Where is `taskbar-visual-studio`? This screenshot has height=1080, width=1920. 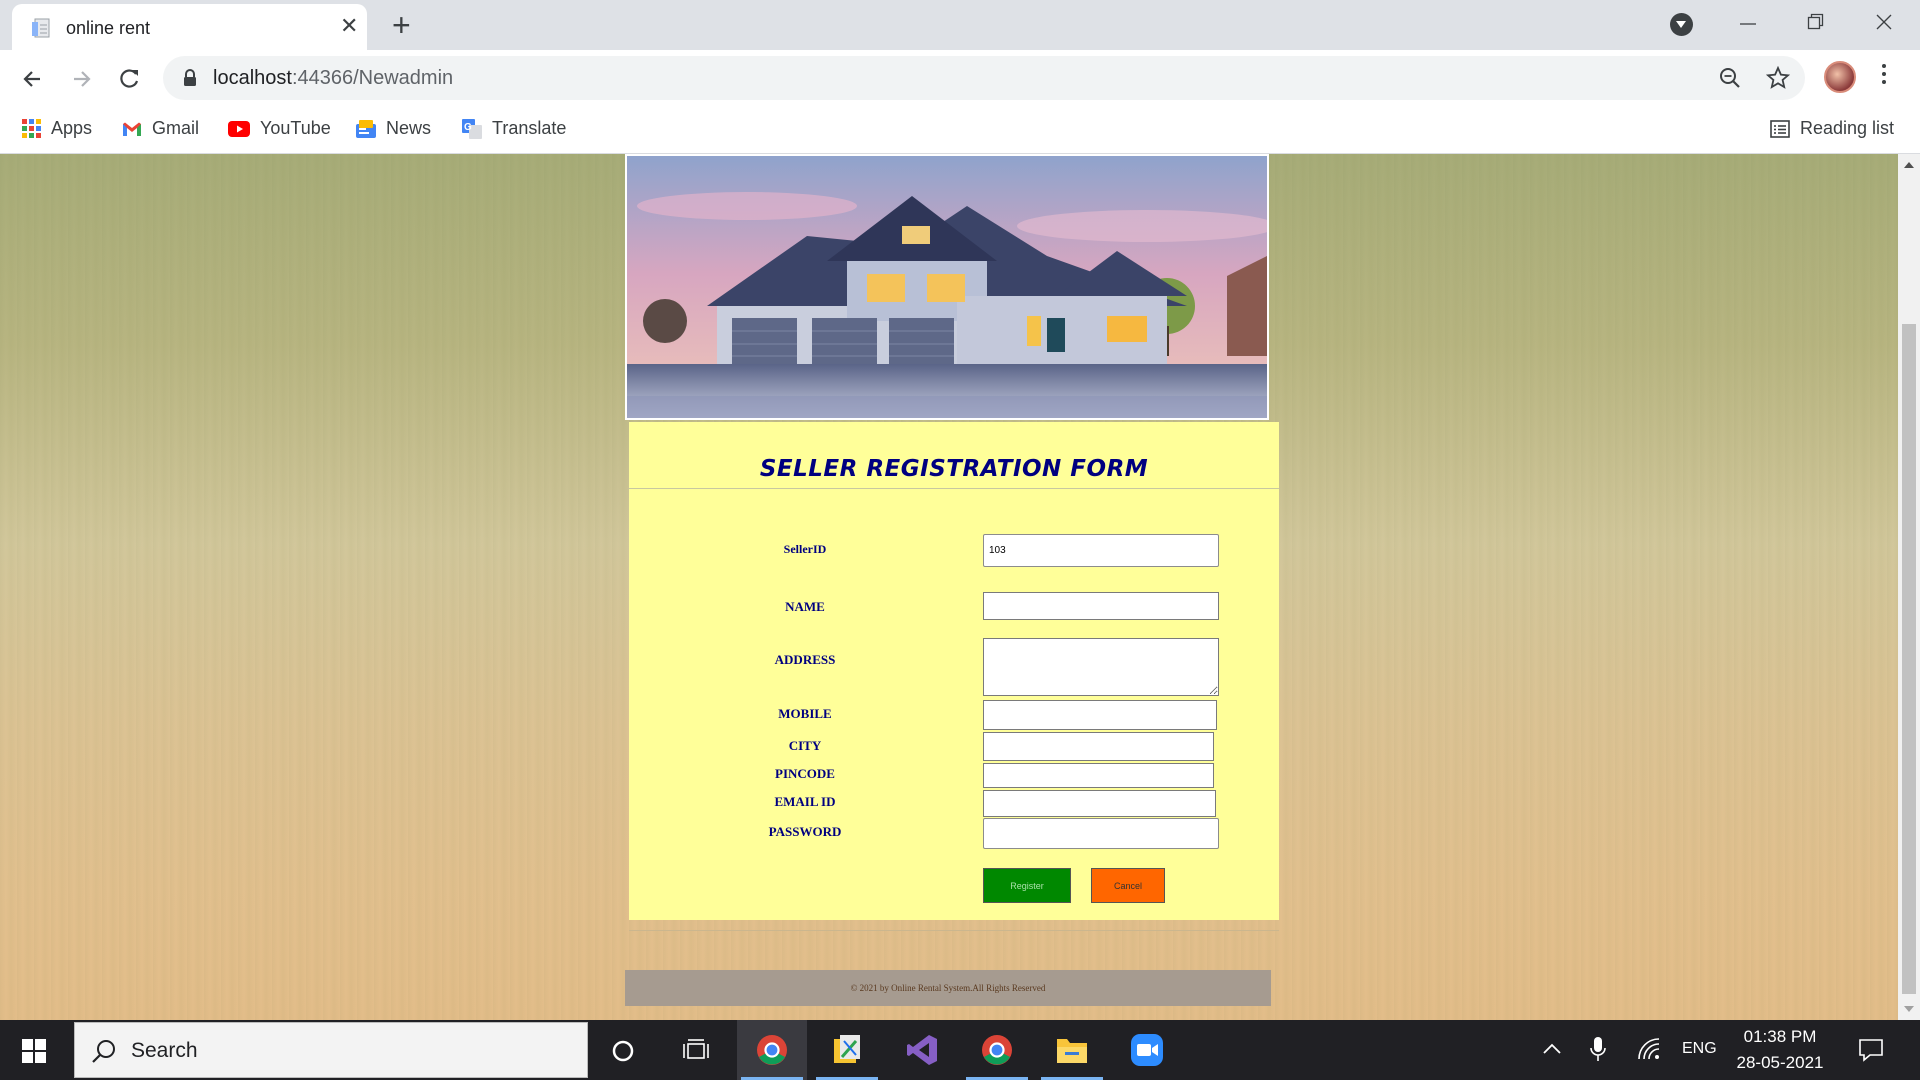 taskbar-visual-studio is located at coordinates (922, 1050).